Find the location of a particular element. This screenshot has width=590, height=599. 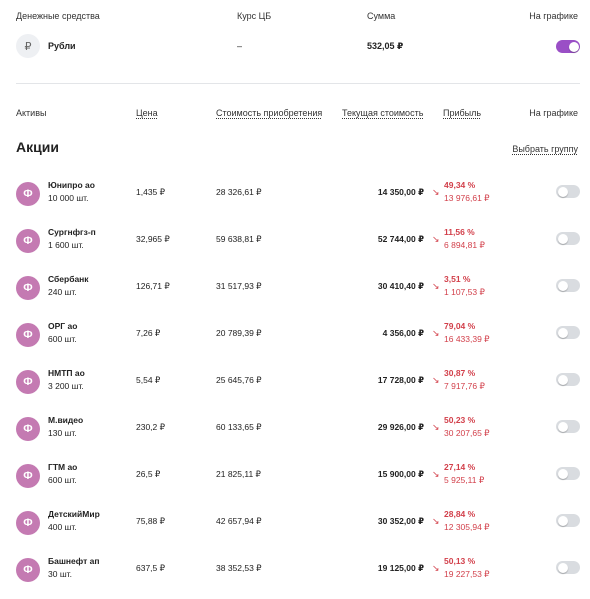

cash-name: Рубли is located at coordinates (62, 46).